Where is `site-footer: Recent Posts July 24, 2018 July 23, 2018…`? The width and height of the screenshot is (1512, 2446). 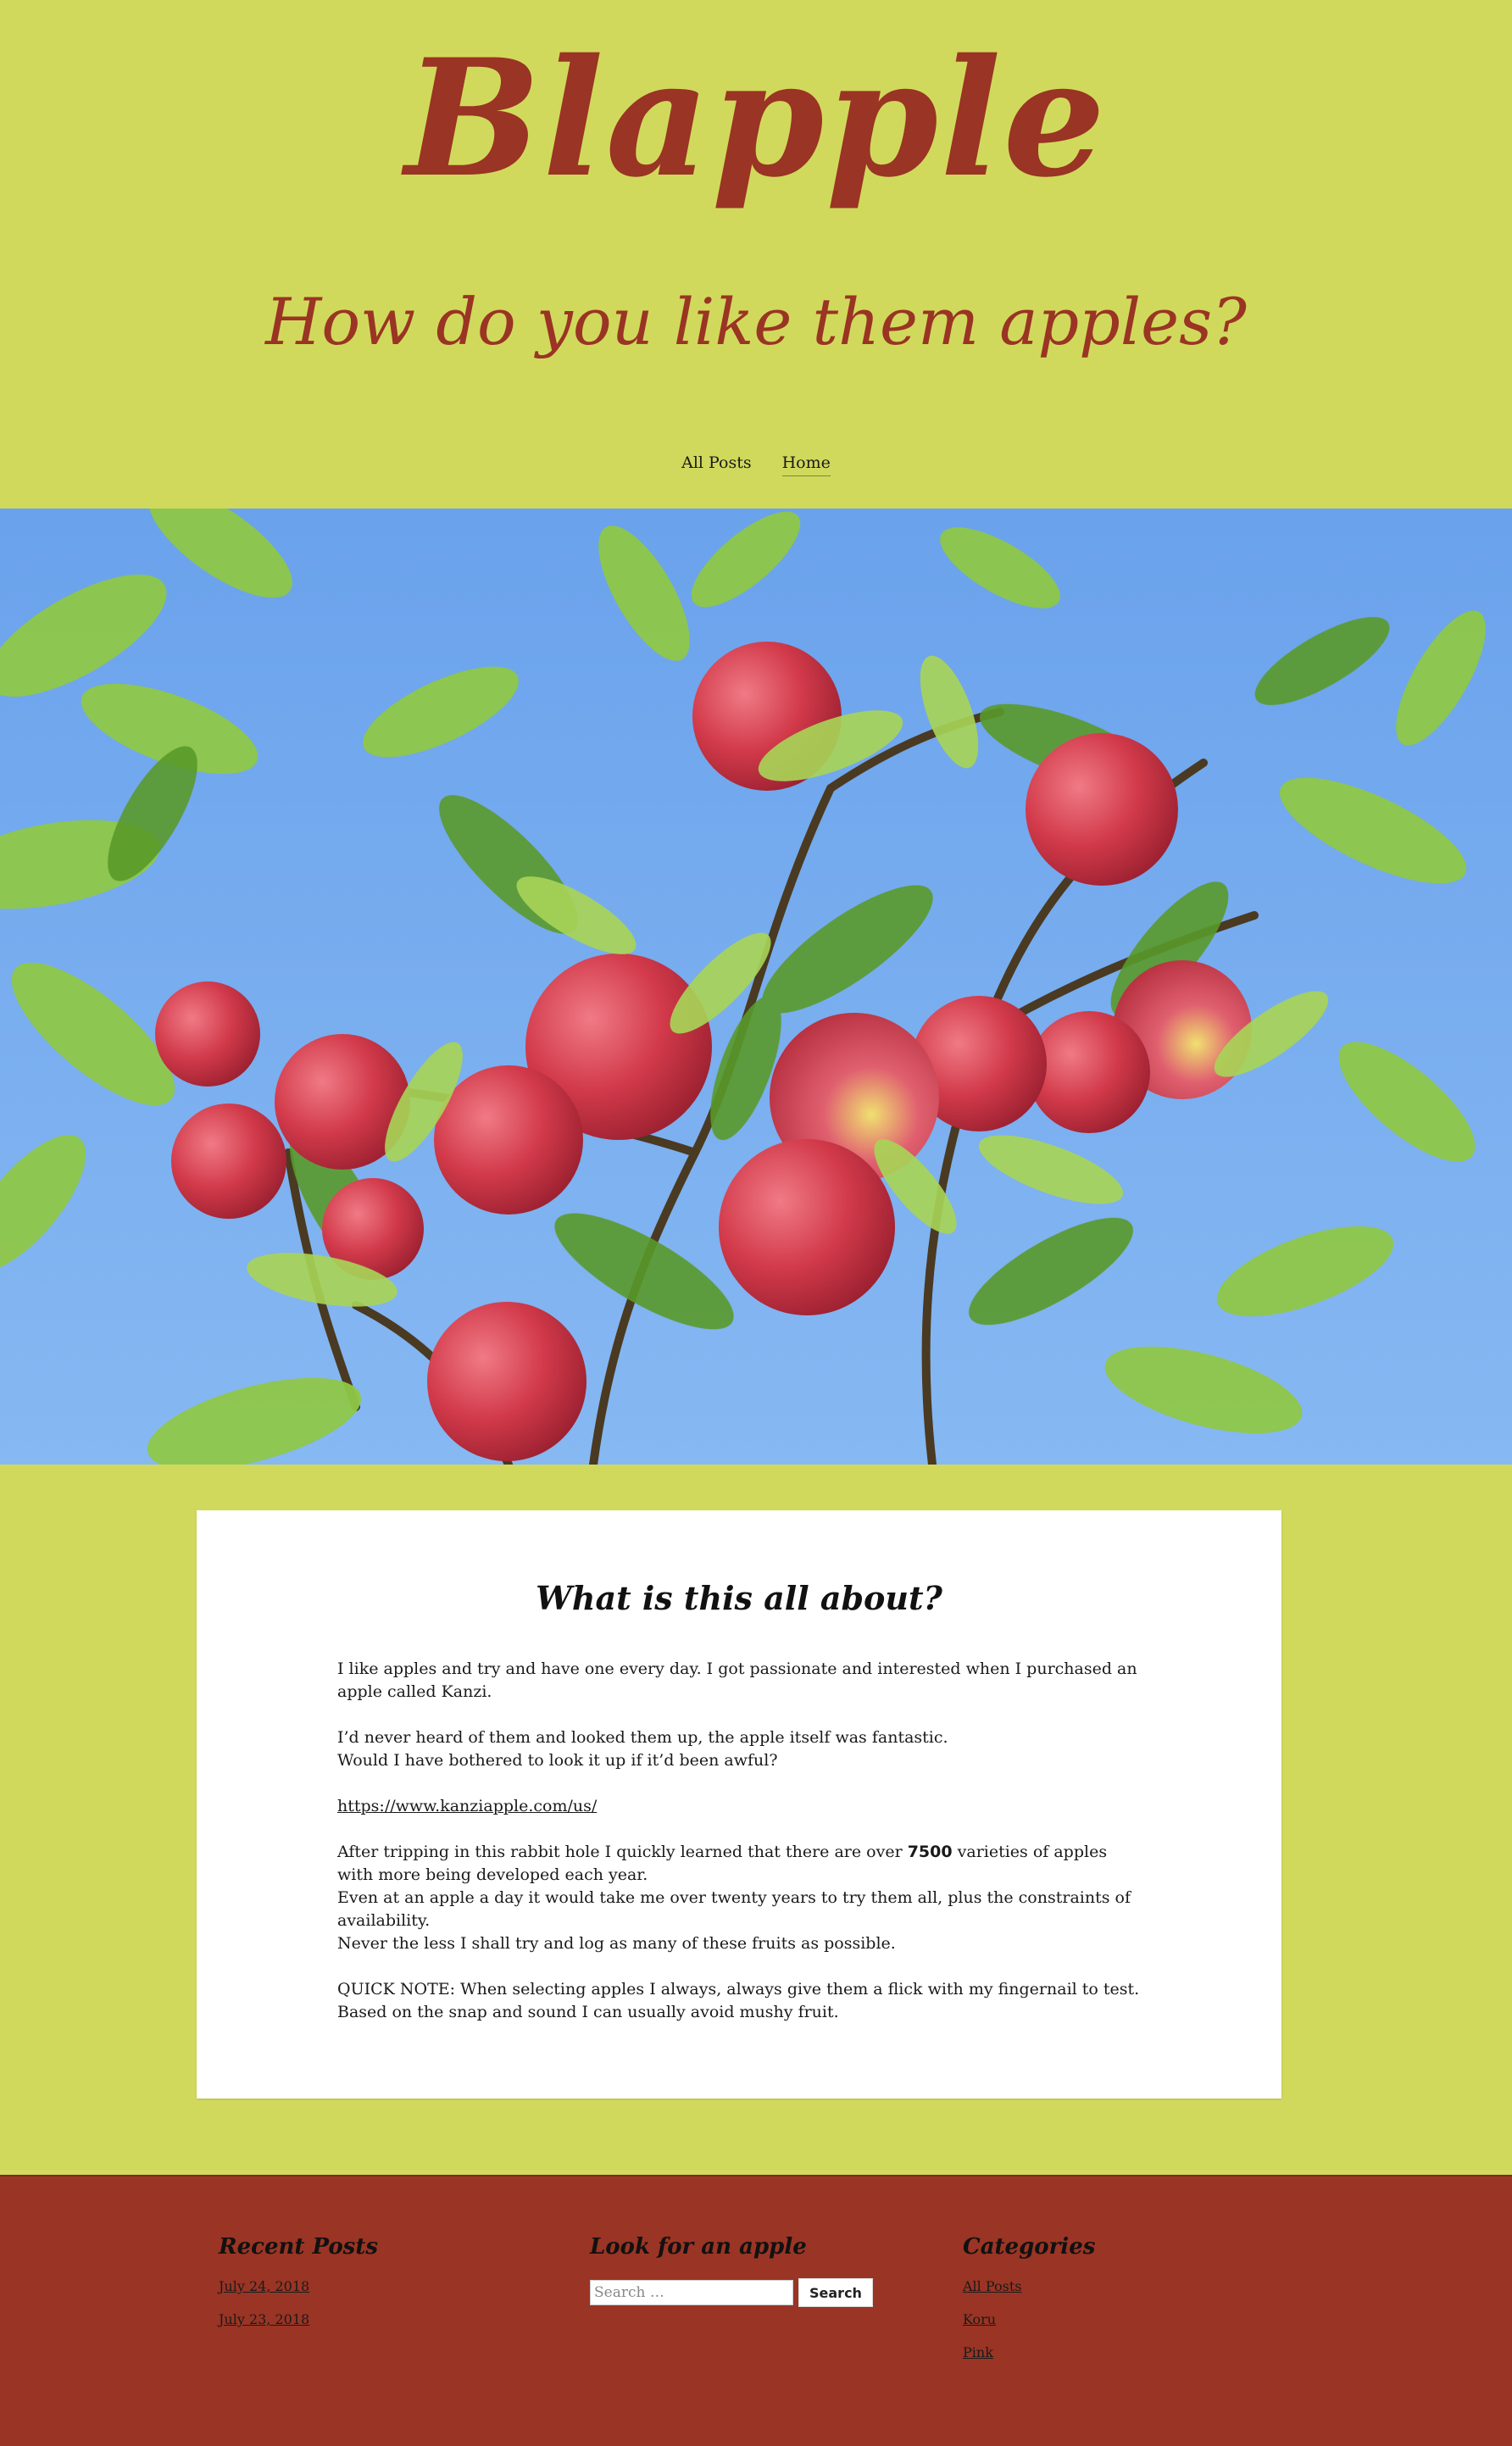
site-footer: Recent Posts July 24, 2018 July 23, 2018… is located at coordinates (756, 2310).